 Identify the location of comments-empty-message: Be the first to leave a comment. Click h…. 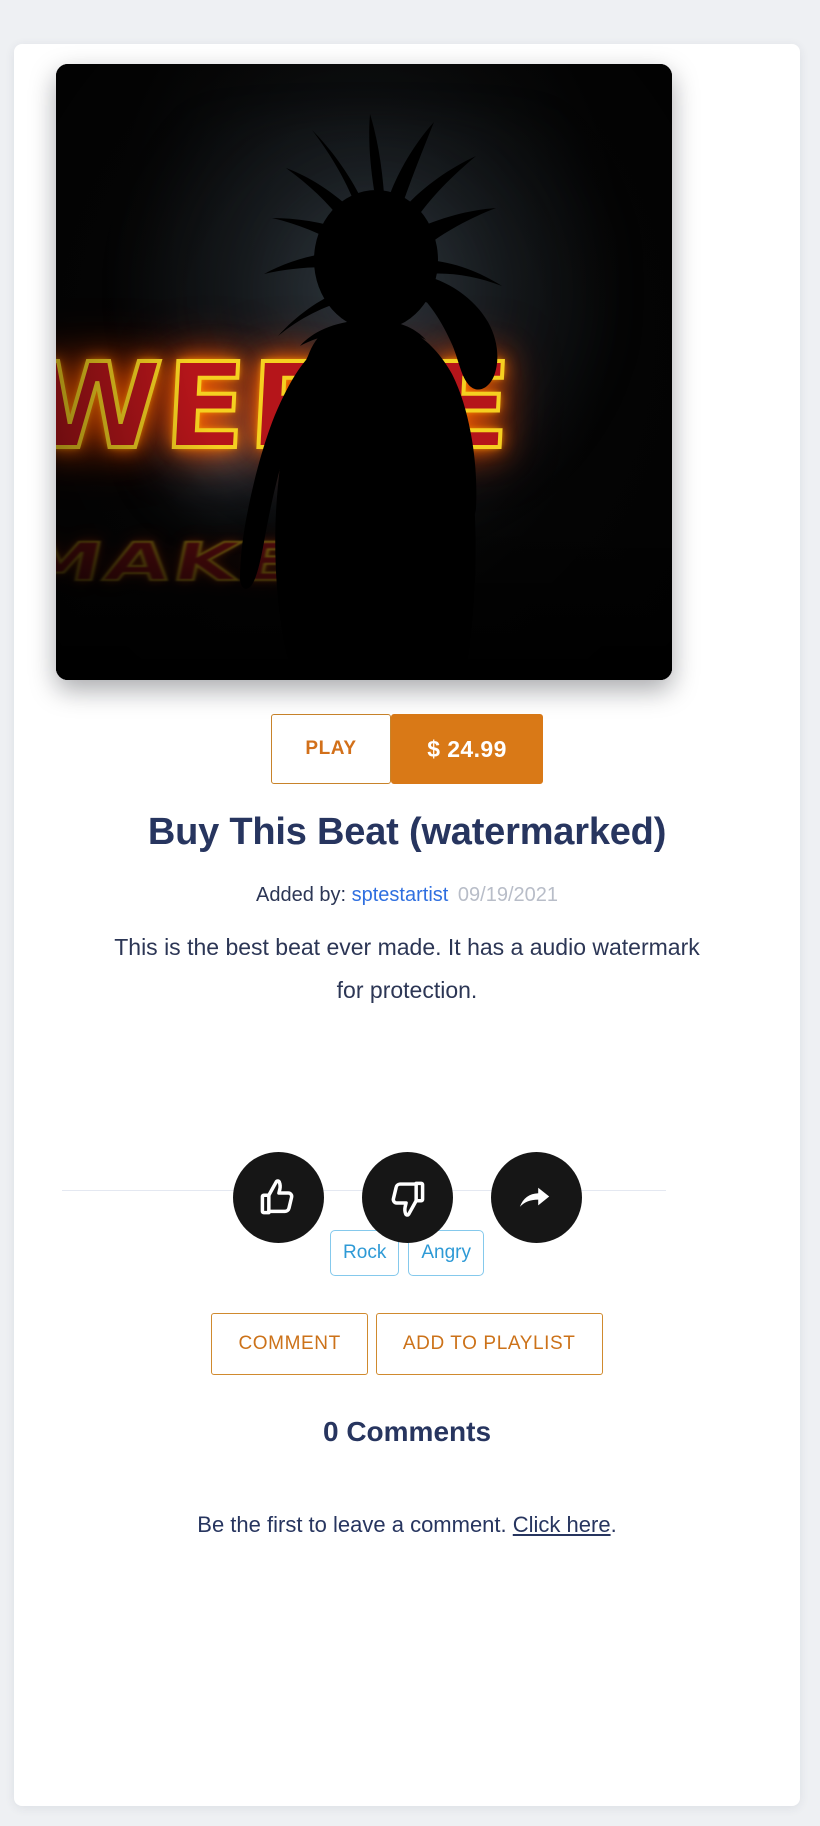
(407, 1525).